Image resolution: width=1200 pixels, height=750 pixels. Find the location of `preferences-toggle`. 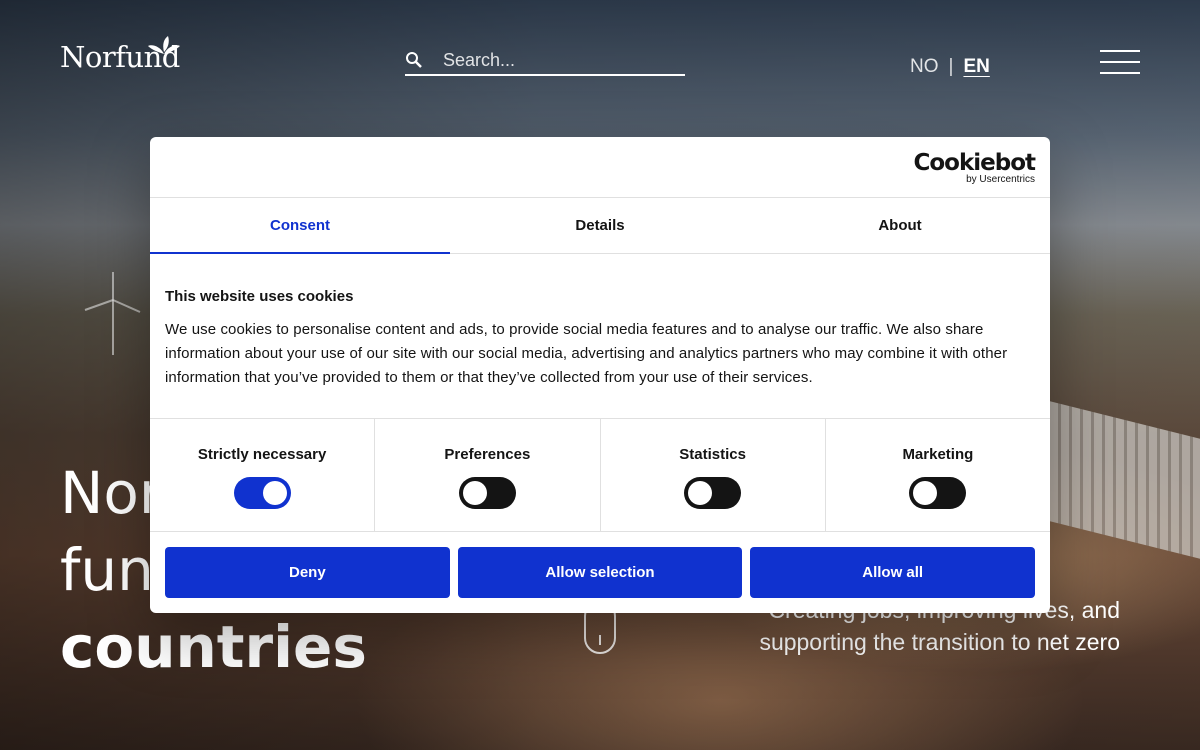

preferences-toggle is located at coordinates (487, 493).